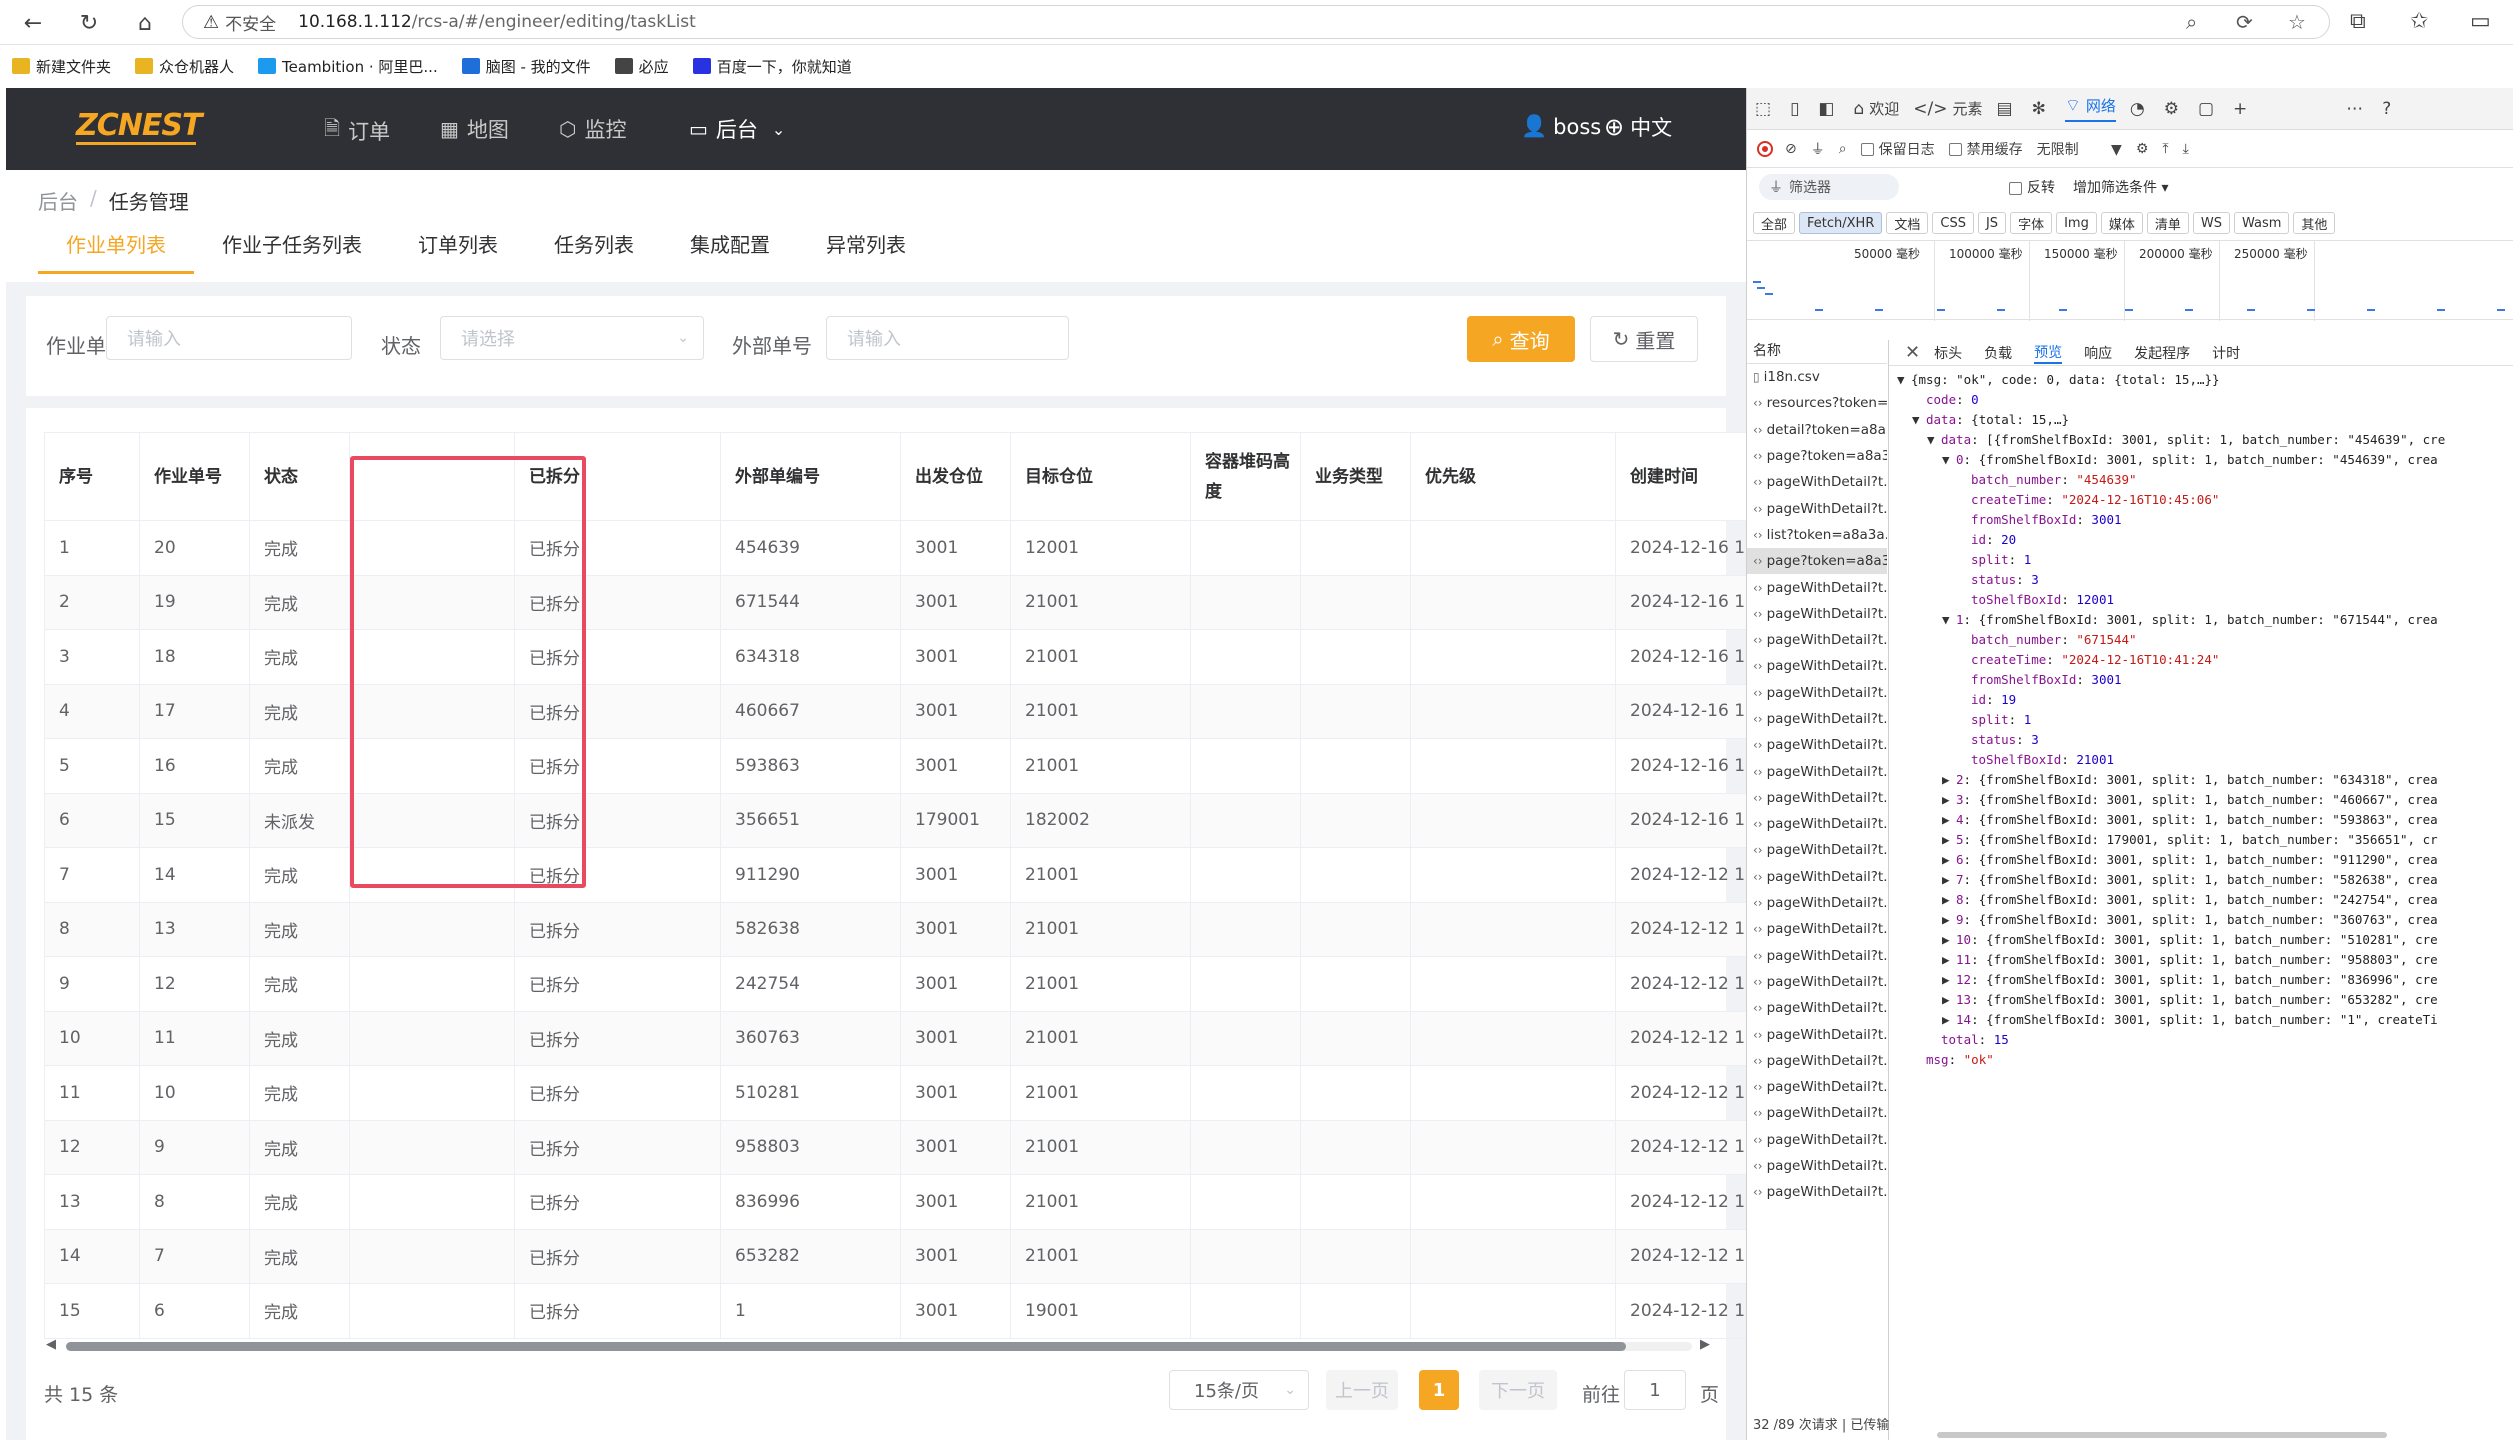 This screenshot has height=1440, width=2513. Describe the element at coordinates (1953, 223) in the screenshot. I see `filter-type-button: CSS` at that location.